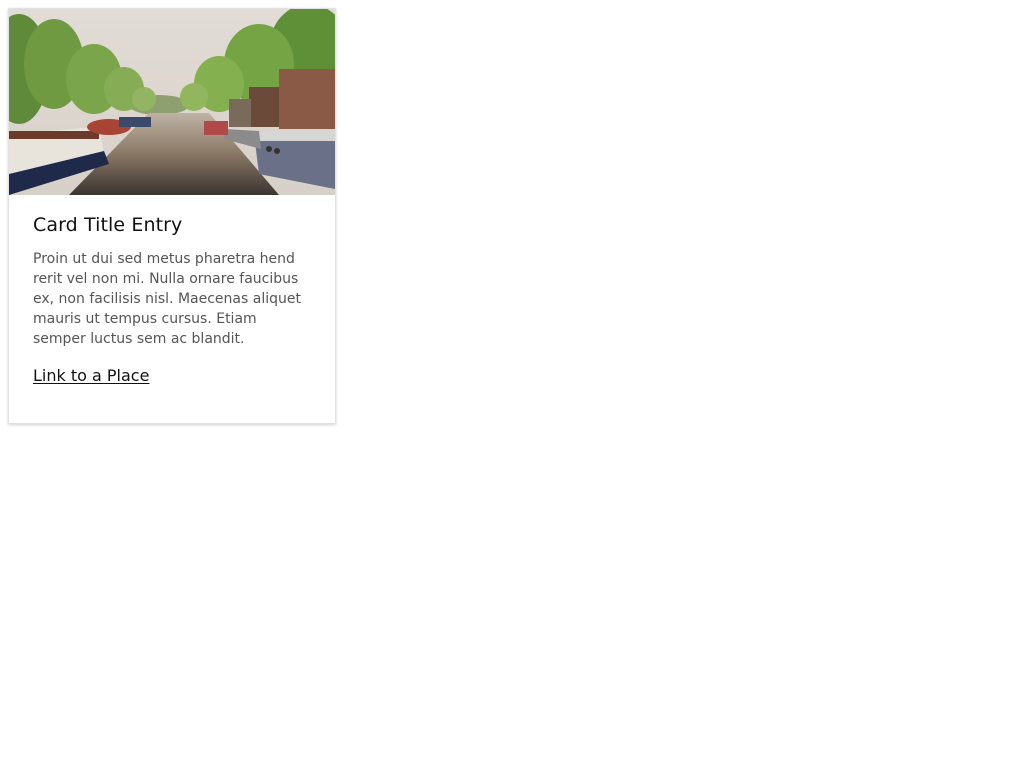 The width and height of the screenshot is (1024, 768). Describe the element at coordinates (91, 376) in the screenshot. I see `card-link: Link to a Place` at that location.